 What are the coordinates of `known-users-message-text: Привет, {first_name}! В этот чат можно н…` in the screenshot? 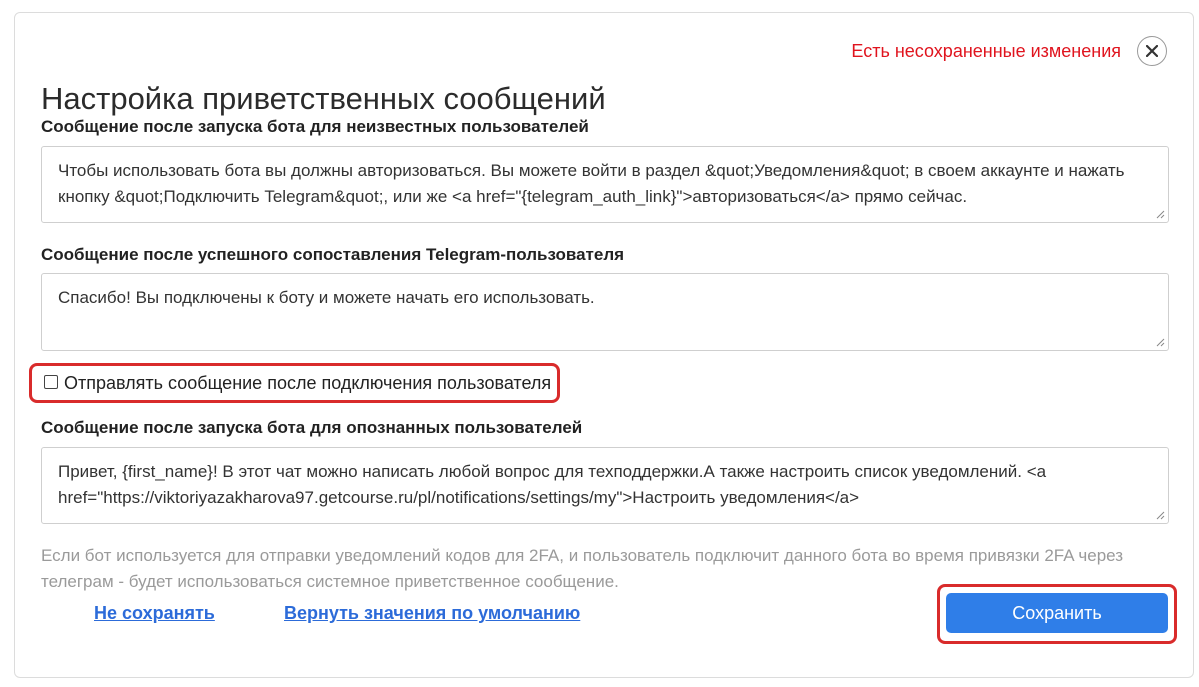 It's located at (552, 484).